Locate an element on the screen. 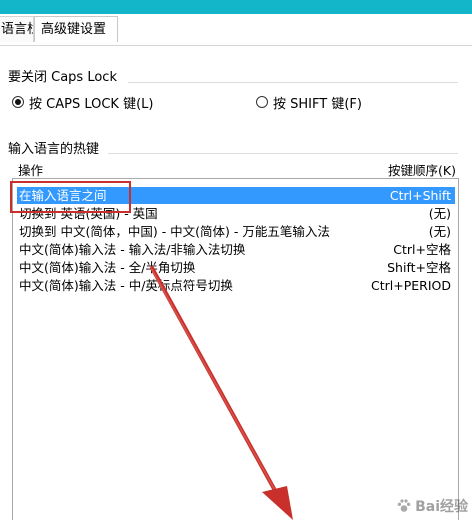 The height and width of the screenshot is (521, 472). watermark-text: Bai经验 is located at coordinates (441, 507).